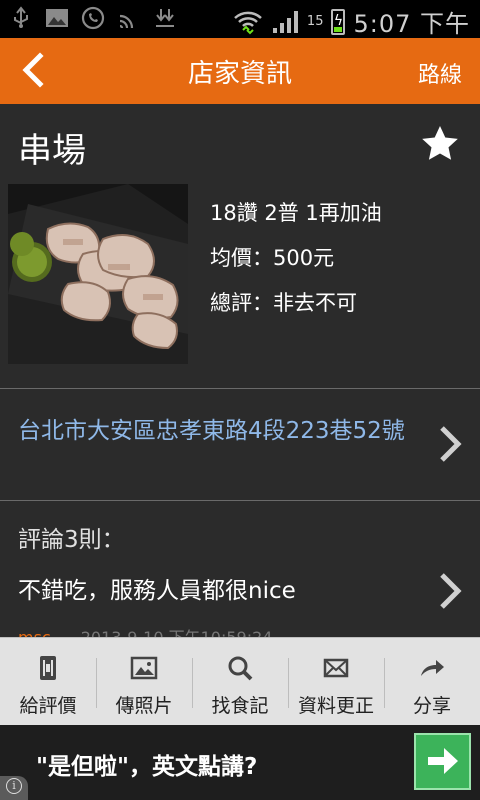 This screenshot has height=800, width=480. What do you see at coordinates (432, 668) in the screenshot?
I see `share-icon` at bounding box center [432, 668].